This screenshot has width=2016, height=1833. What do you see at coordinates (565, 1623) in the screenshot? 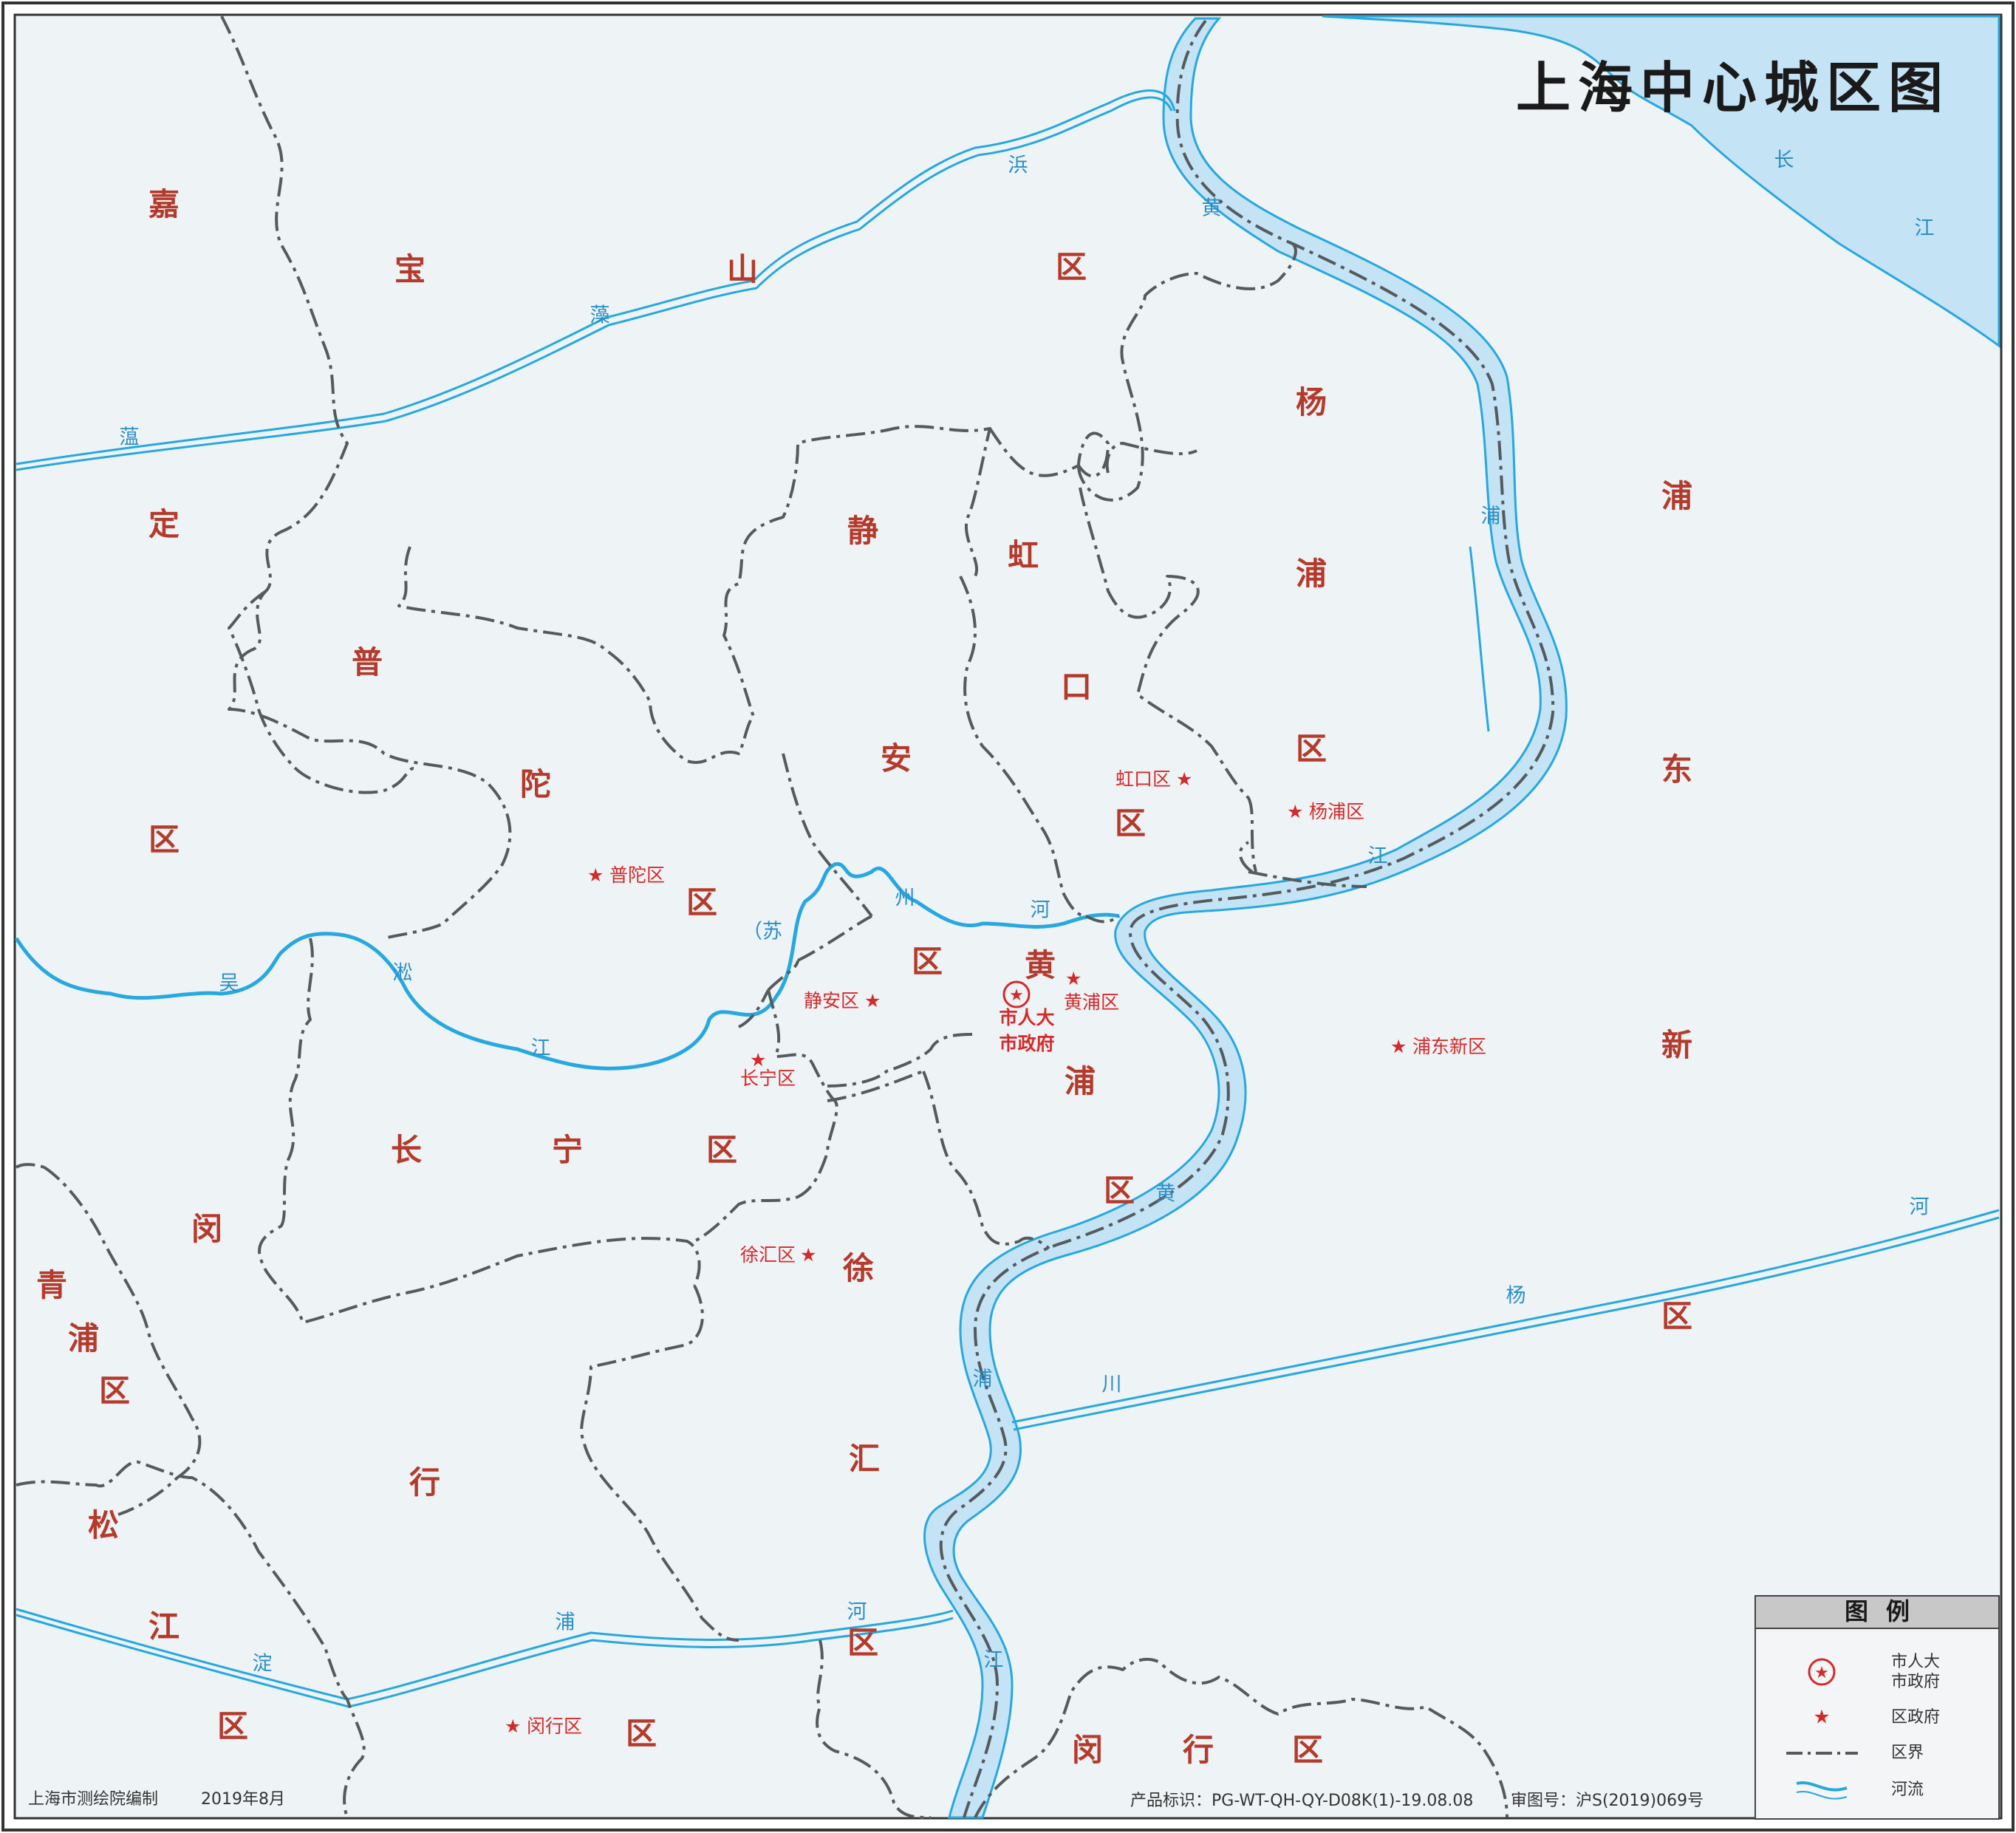
I see `river-label-dianpu-2: 浦` at bounding box center [565, 1623].